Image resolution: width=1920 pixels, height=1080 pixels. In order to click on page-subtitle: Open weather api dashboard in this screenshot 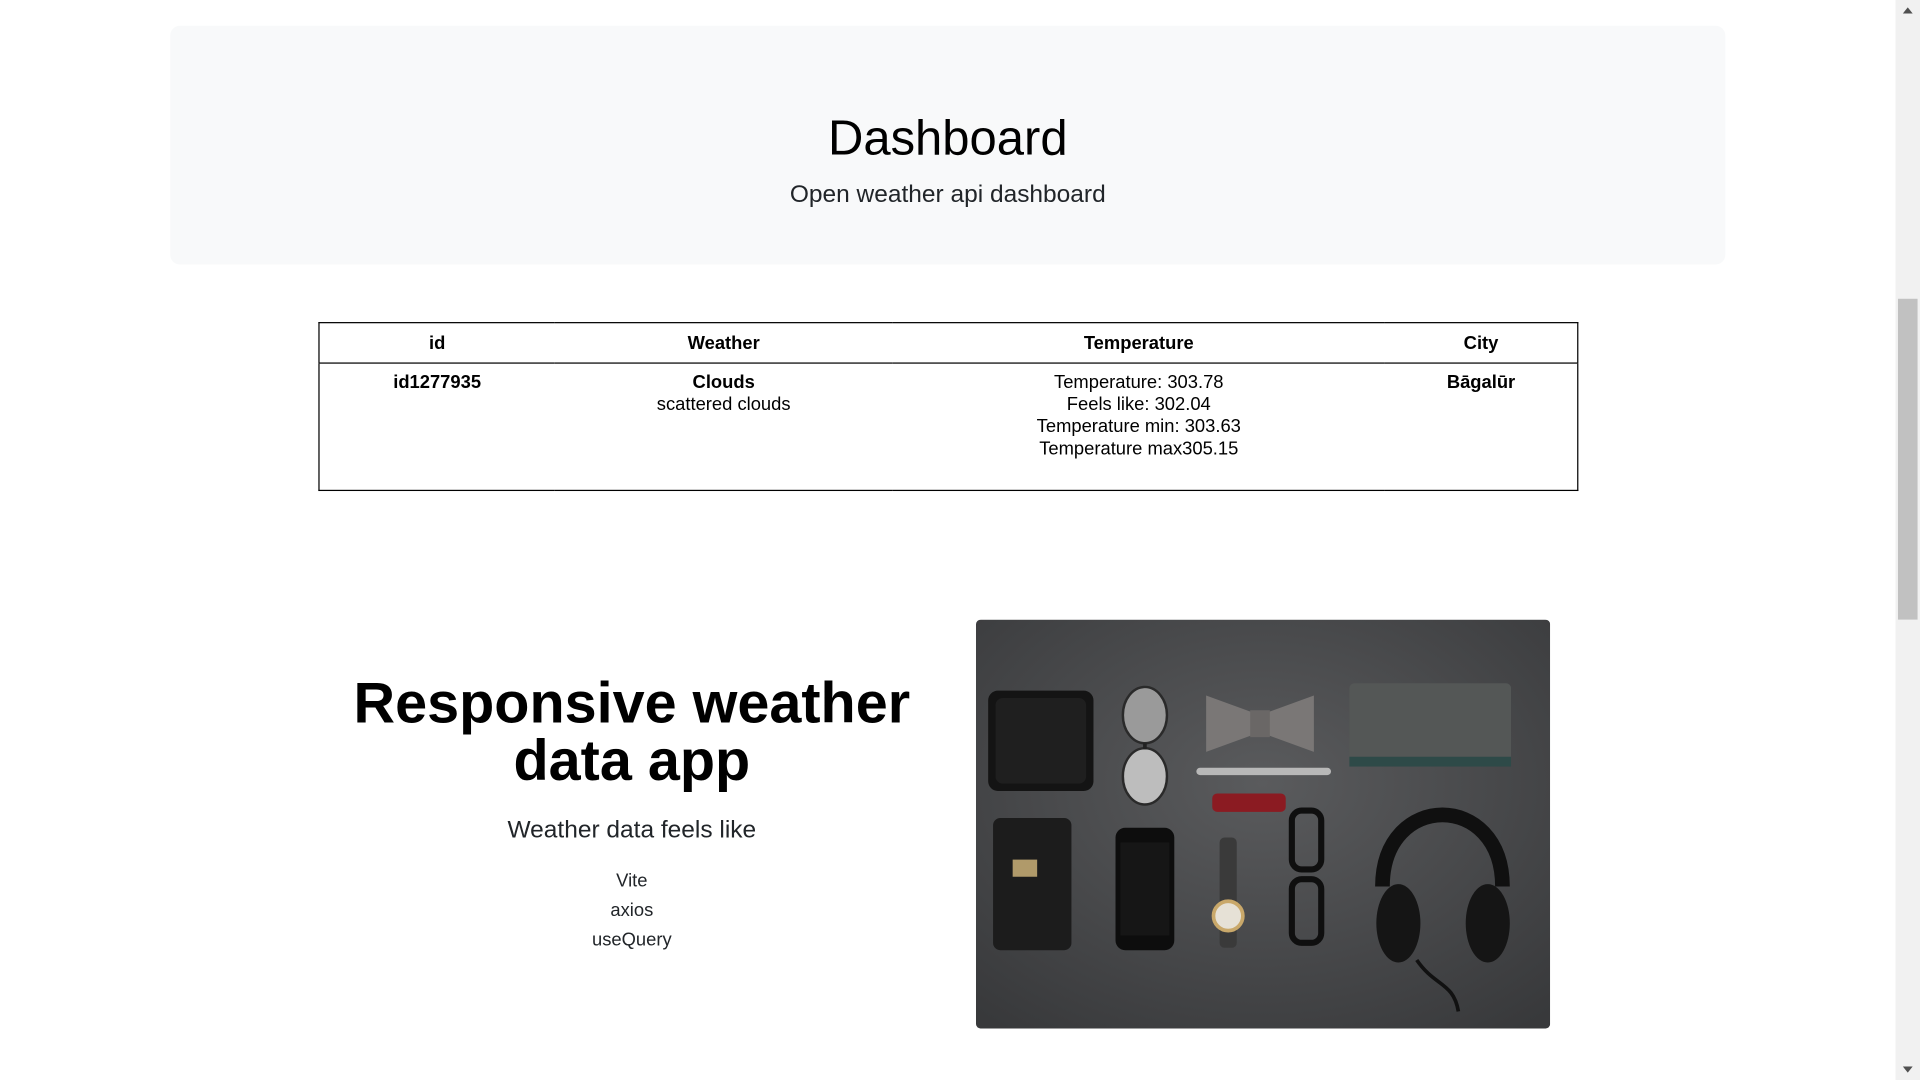, I will do `click(947, 195)`.